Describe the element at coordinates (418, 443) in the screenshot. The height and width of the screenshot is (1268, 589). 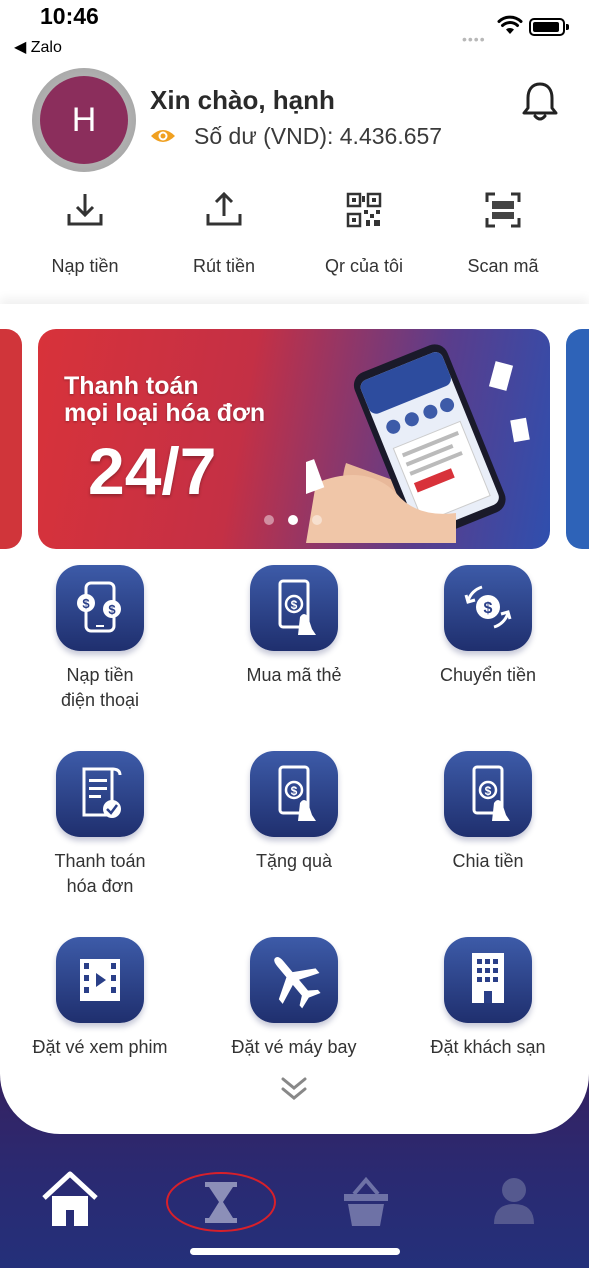
I see `phone-in-hand-illustration` at that location.